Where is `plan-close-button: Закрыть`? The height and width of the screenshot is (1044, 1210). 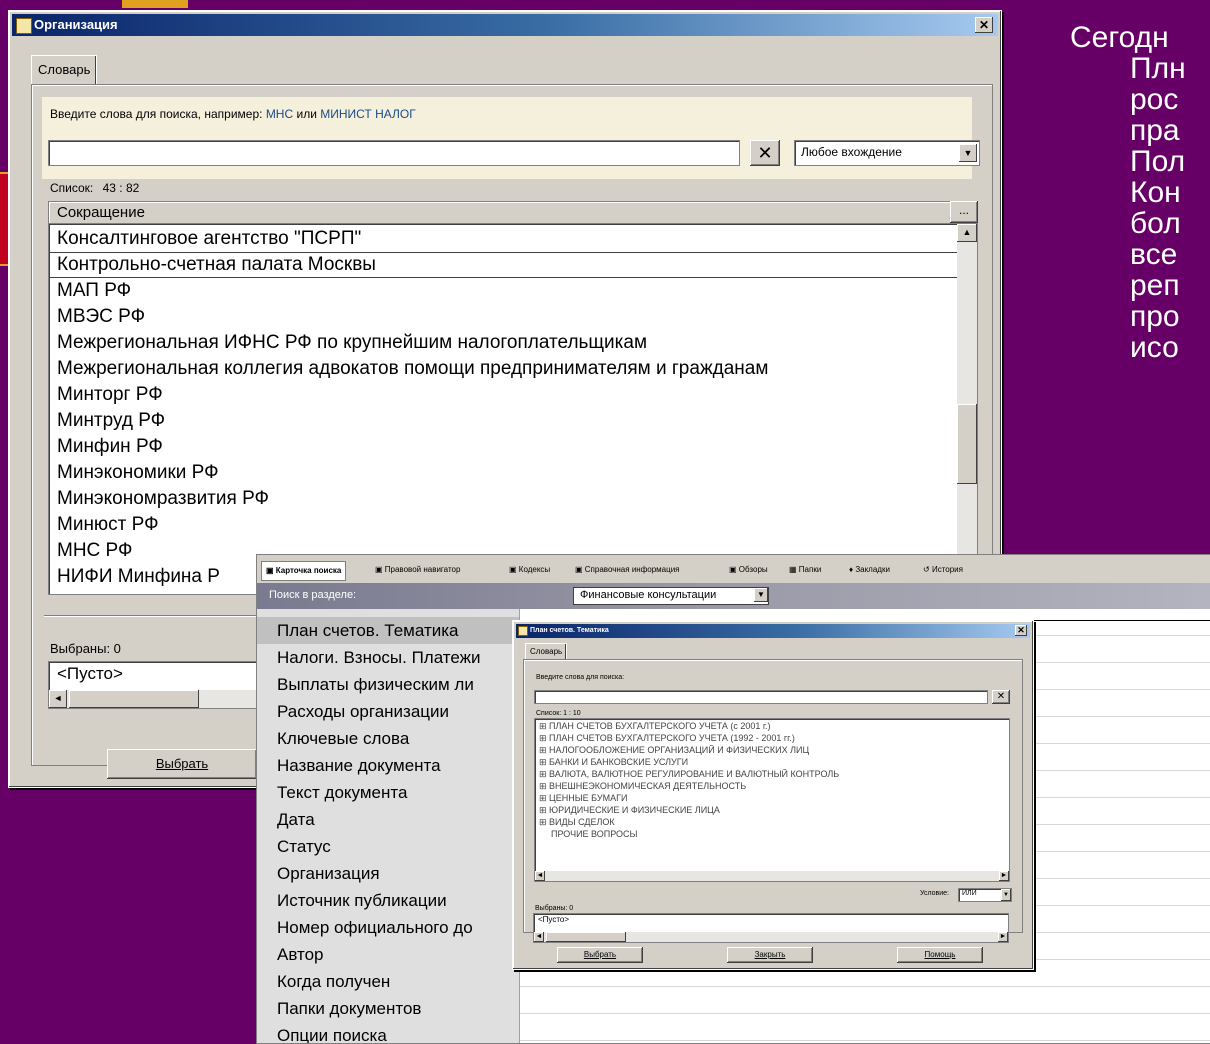
plan-close-button: Закрыть is located at coordinates (770, 955).